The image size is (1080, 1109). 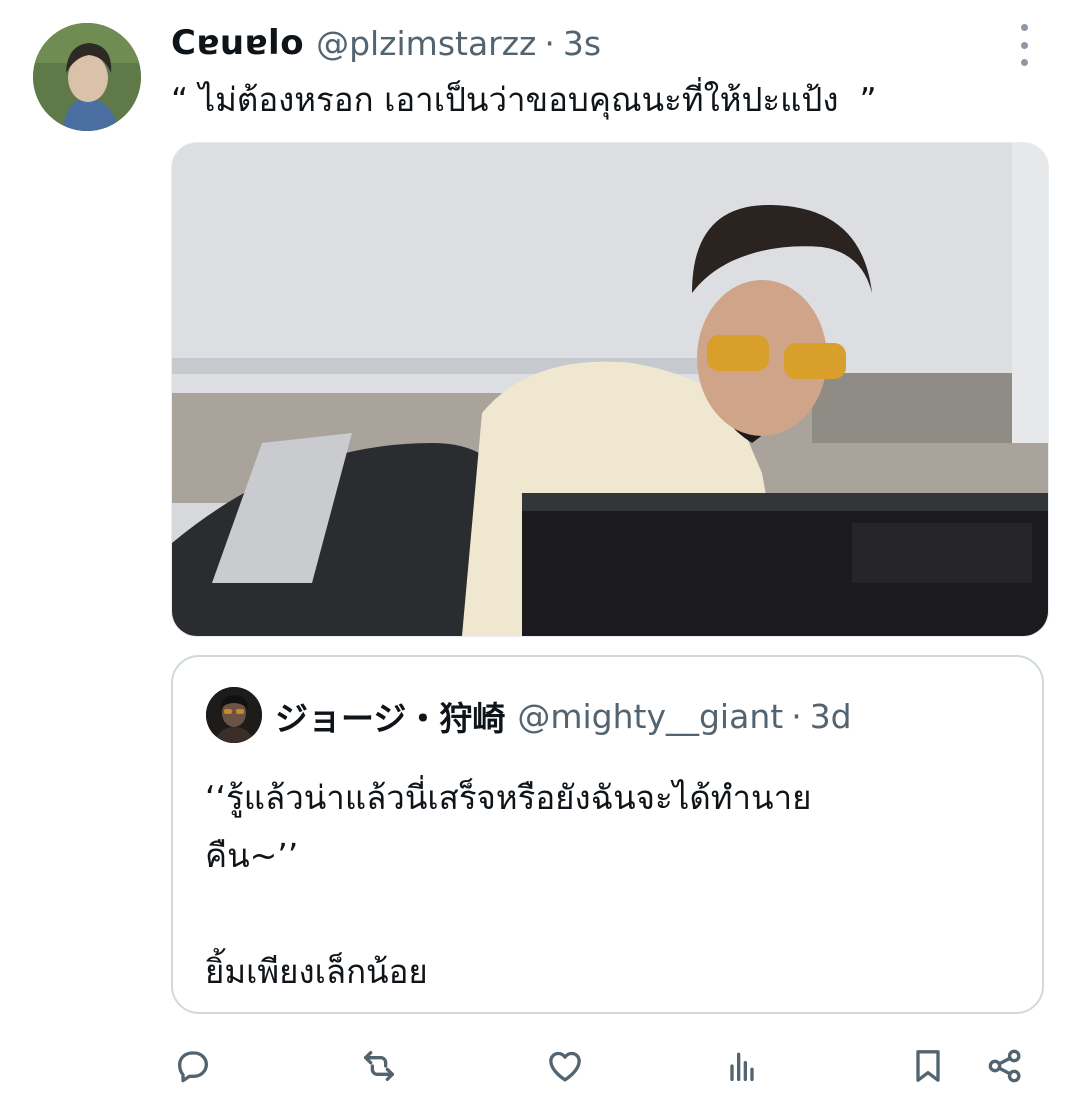 I want to click on avatar, so click(x=87, y=77).